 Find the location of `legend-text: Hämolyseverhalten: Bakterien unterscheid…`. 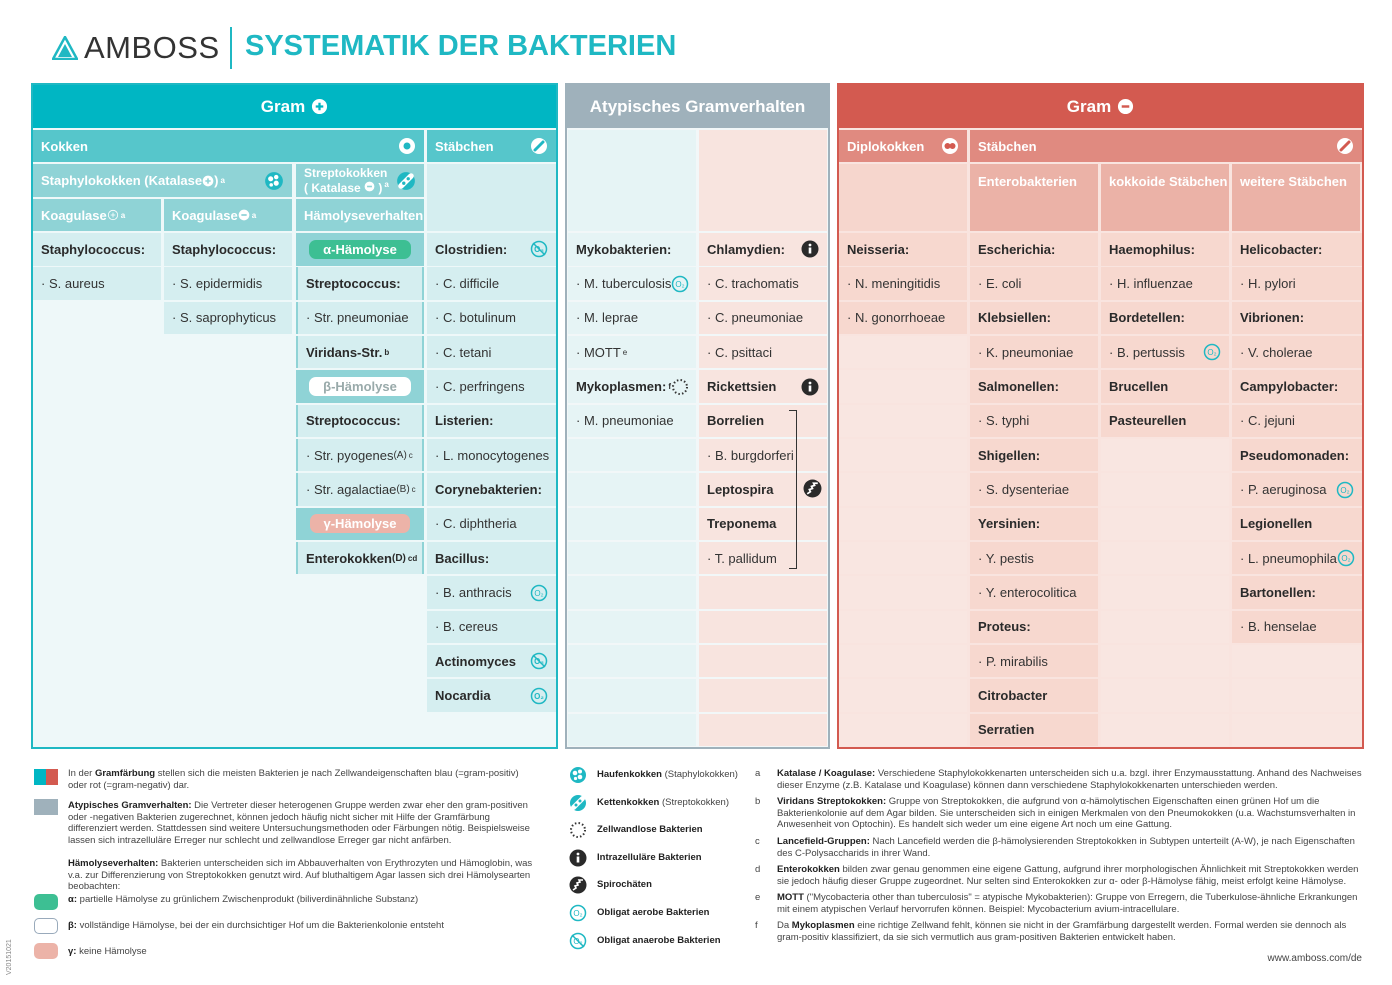

legend-text: Hämolyseverhalten: Bakterien unterscheid… is located at coordinates (300, 875).